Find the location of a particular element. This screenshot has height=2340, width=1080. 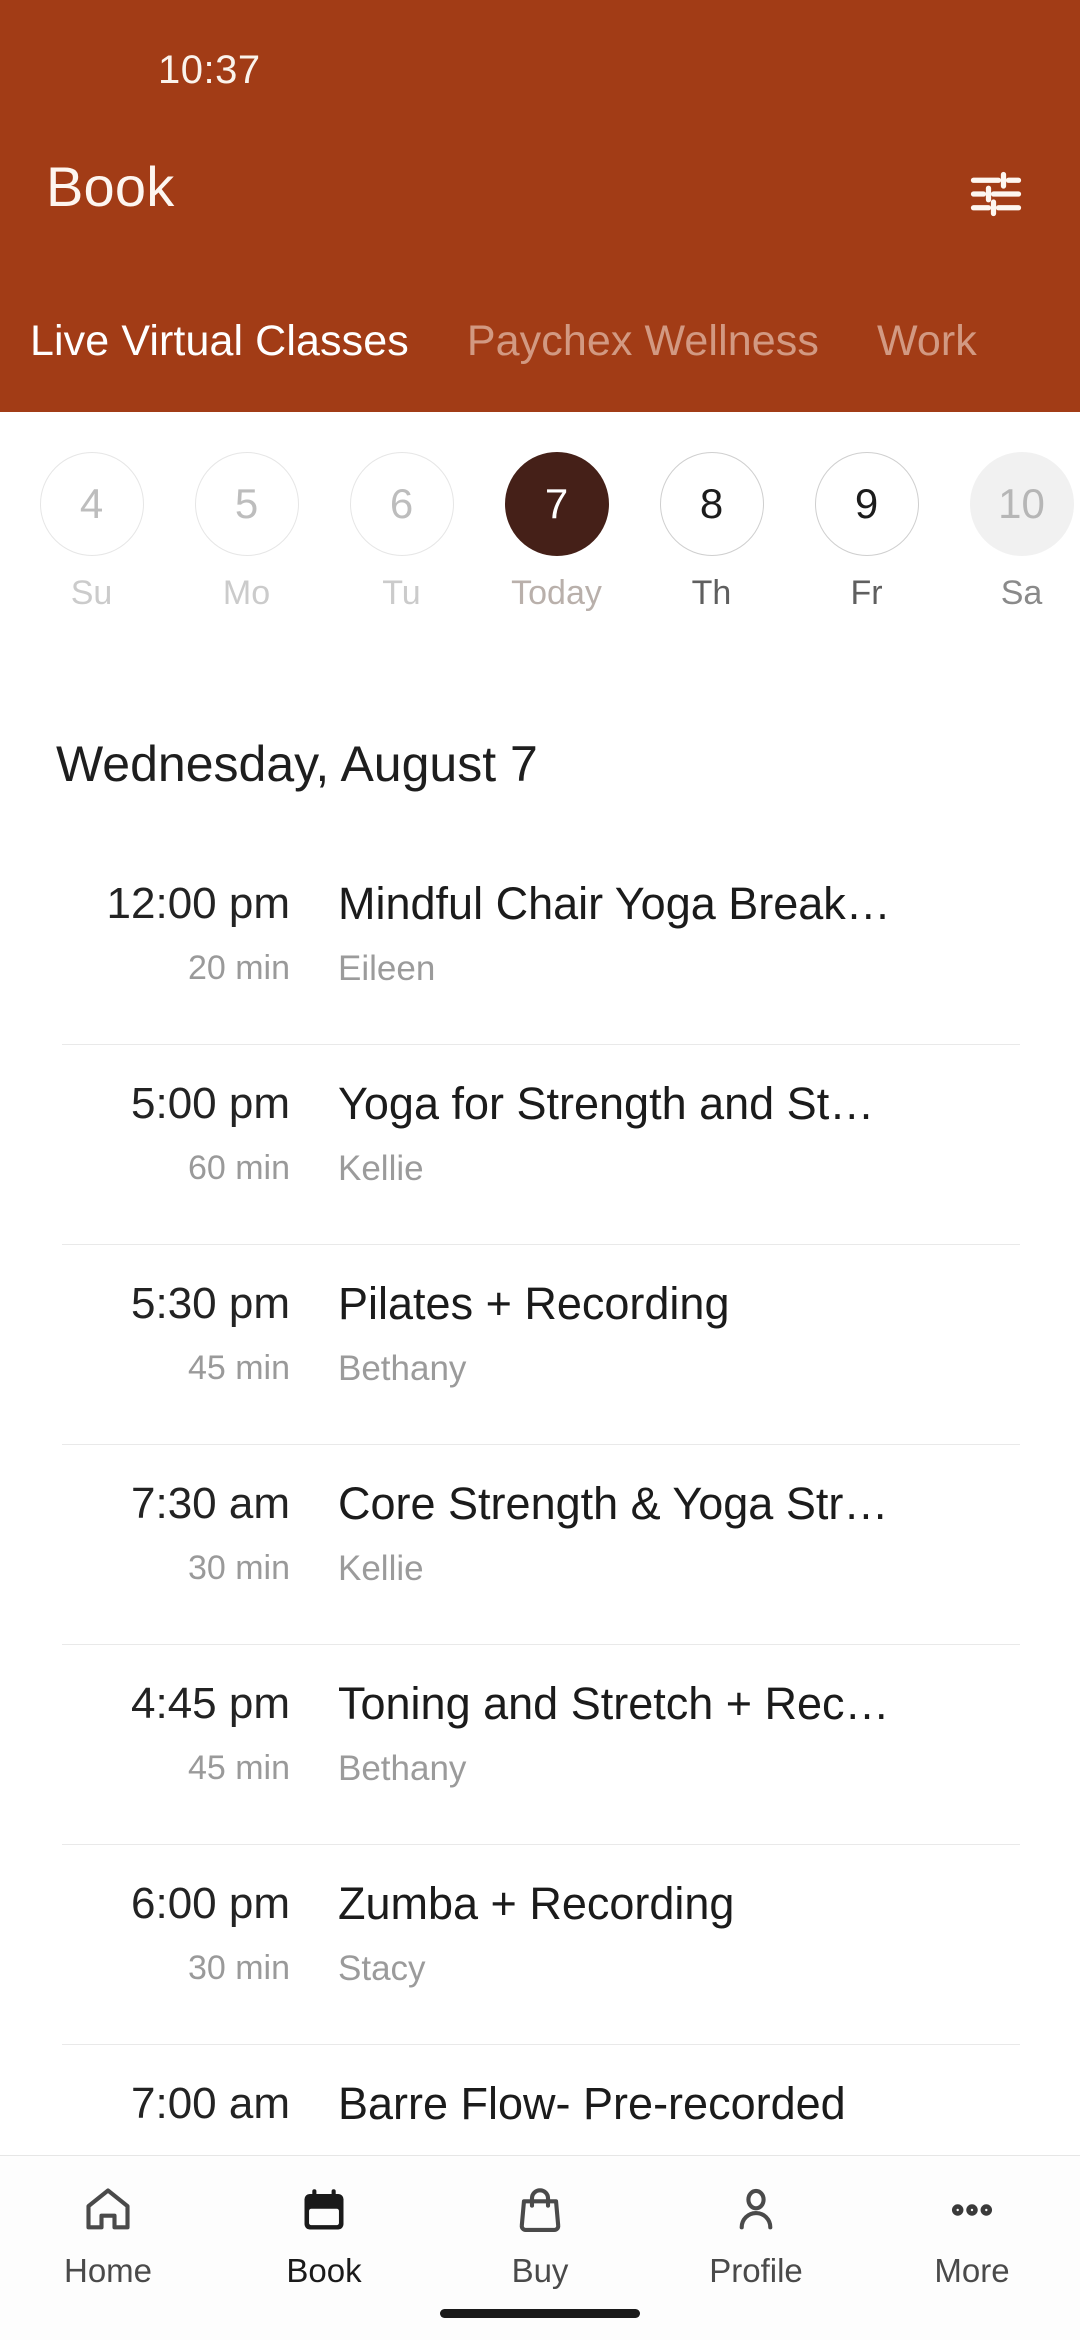

class-duration: 60 min is located at coordinates (238, 1168).